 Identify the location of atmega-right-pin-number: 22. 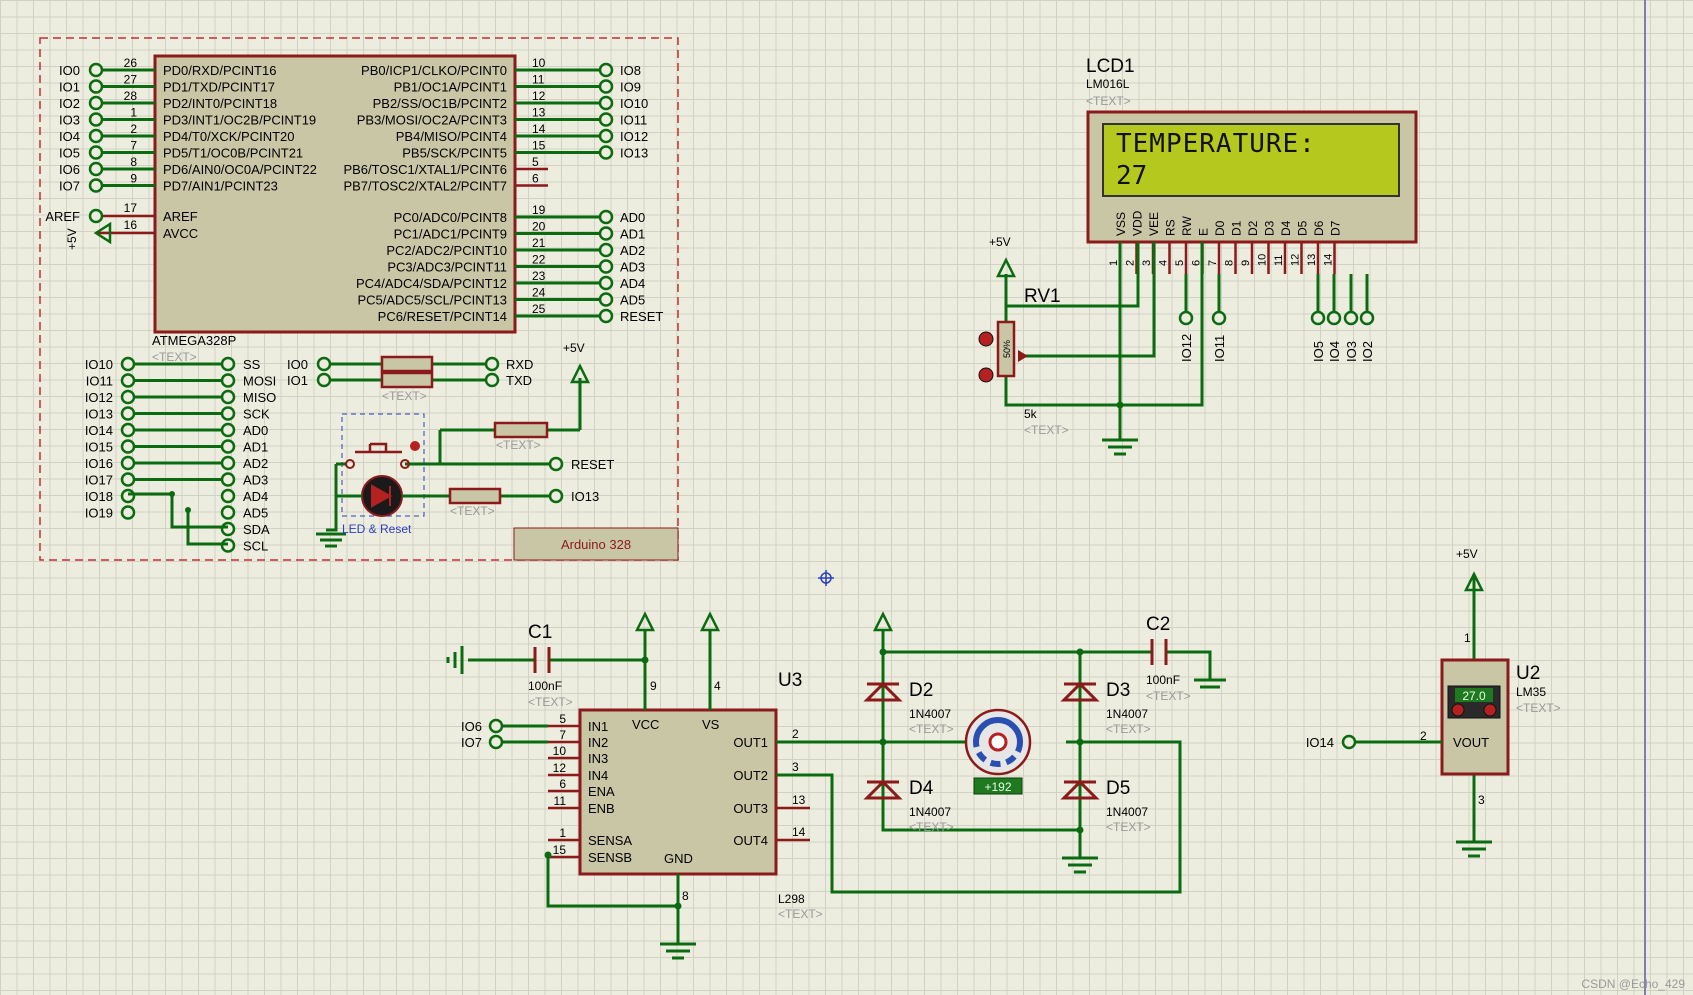
(539, 260).